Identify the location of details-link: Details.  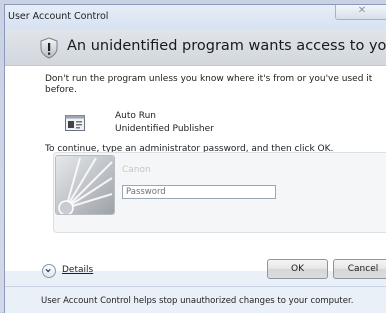
(77, 270).